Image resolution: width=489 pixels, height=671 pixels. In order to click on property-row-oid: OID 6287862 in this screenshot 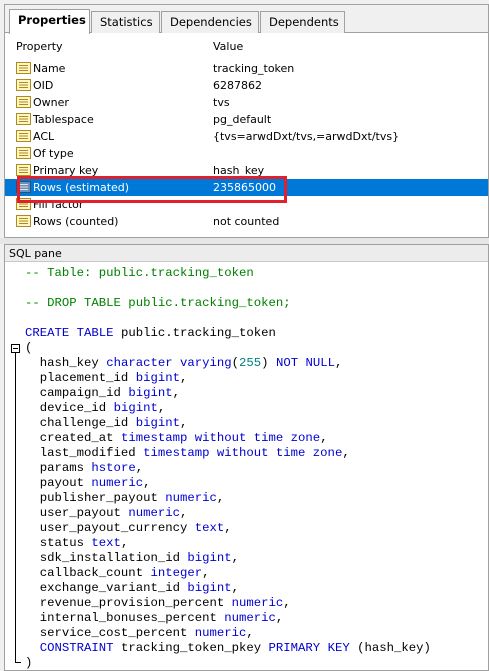, I will do `click(246, 85)`.